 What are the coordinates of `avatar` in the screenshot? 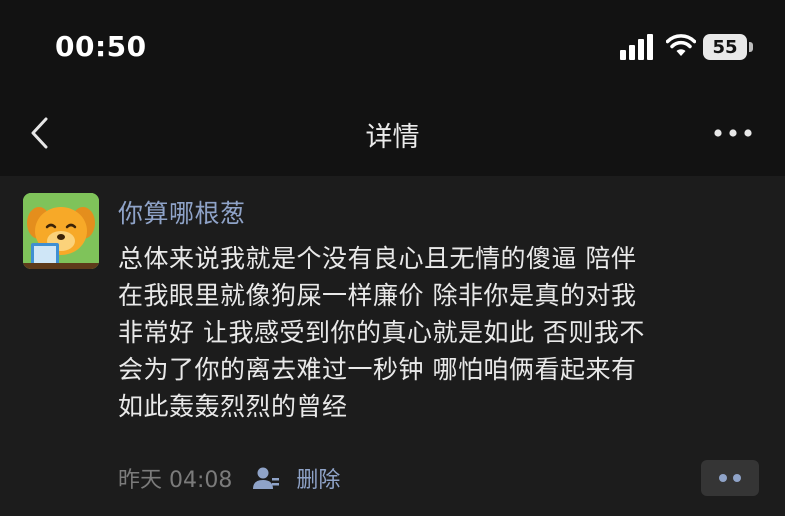 It's located at (61, 231).